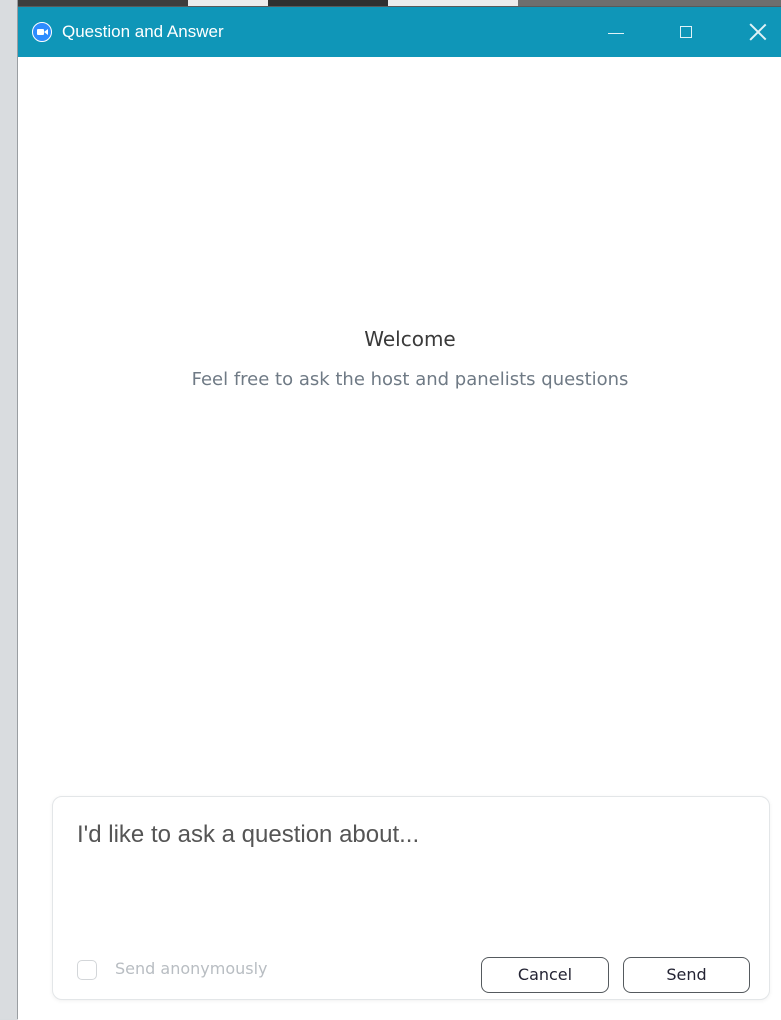 The image size is (781, 1020). I want to click on send-button: Send, so click(686, 975).